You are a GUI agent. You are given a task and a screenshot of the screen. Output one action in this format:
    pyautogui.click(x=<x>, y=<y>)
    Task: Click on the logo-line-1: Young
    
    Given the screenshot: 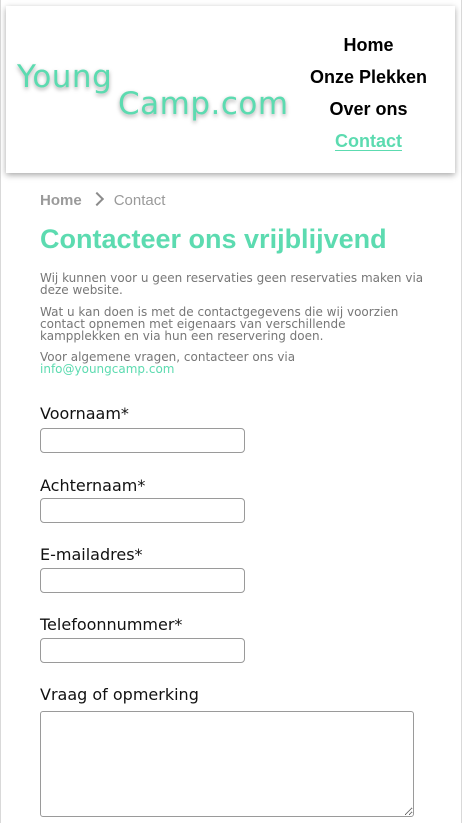 What is the action you would take?
    pyautogui.click(x=64, y=77)
    